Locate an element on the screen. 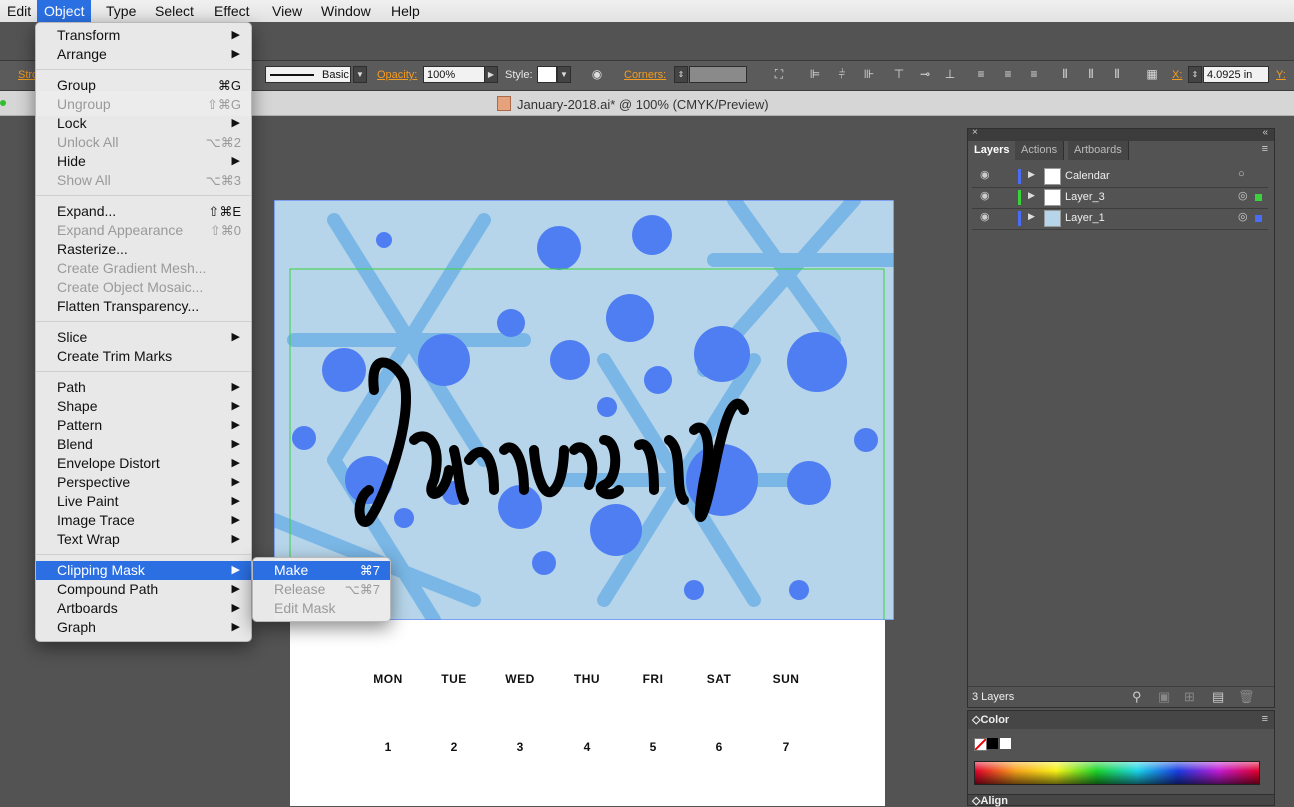 Image resolution: width=1294 pixels, height=807 pixels. menu-item-lock: Lock ▶ is located at coordinates (143, 123).